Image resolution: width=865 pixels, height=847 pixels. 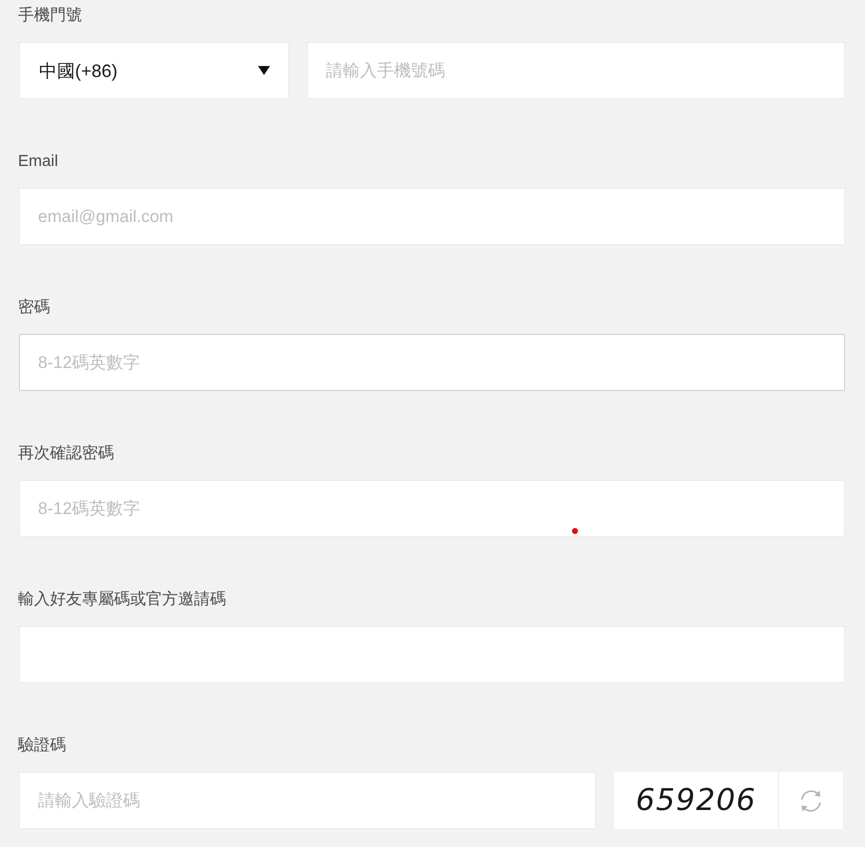 What do you see at coordinates (264, 70) in the screenshot?
I see `caret-icon` at bounding box center [264, 70].